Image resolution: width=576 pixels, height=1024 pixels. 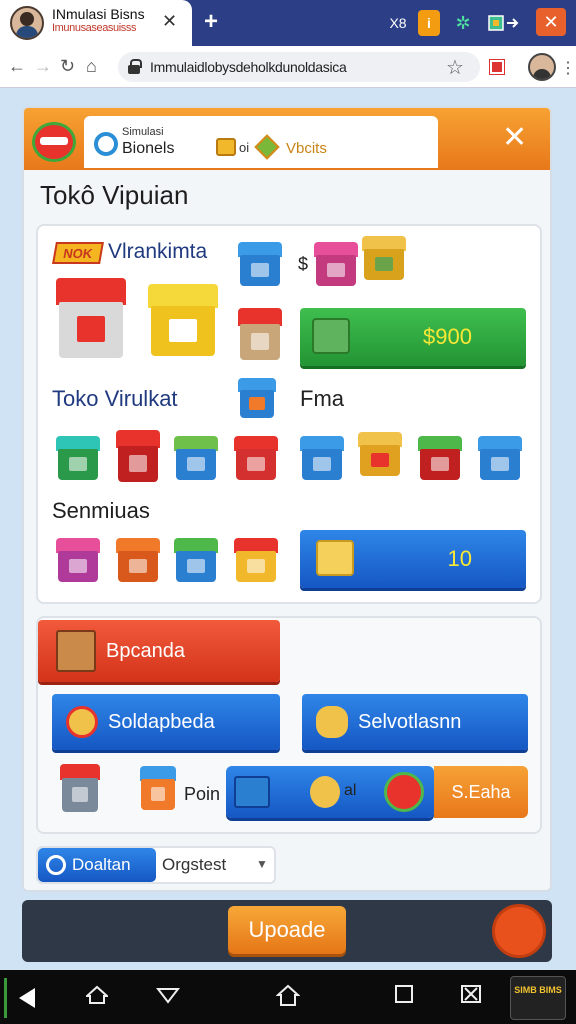 I want to click on tab-subtitle: Imunusaseasuisss, so click(x=94, y=28).